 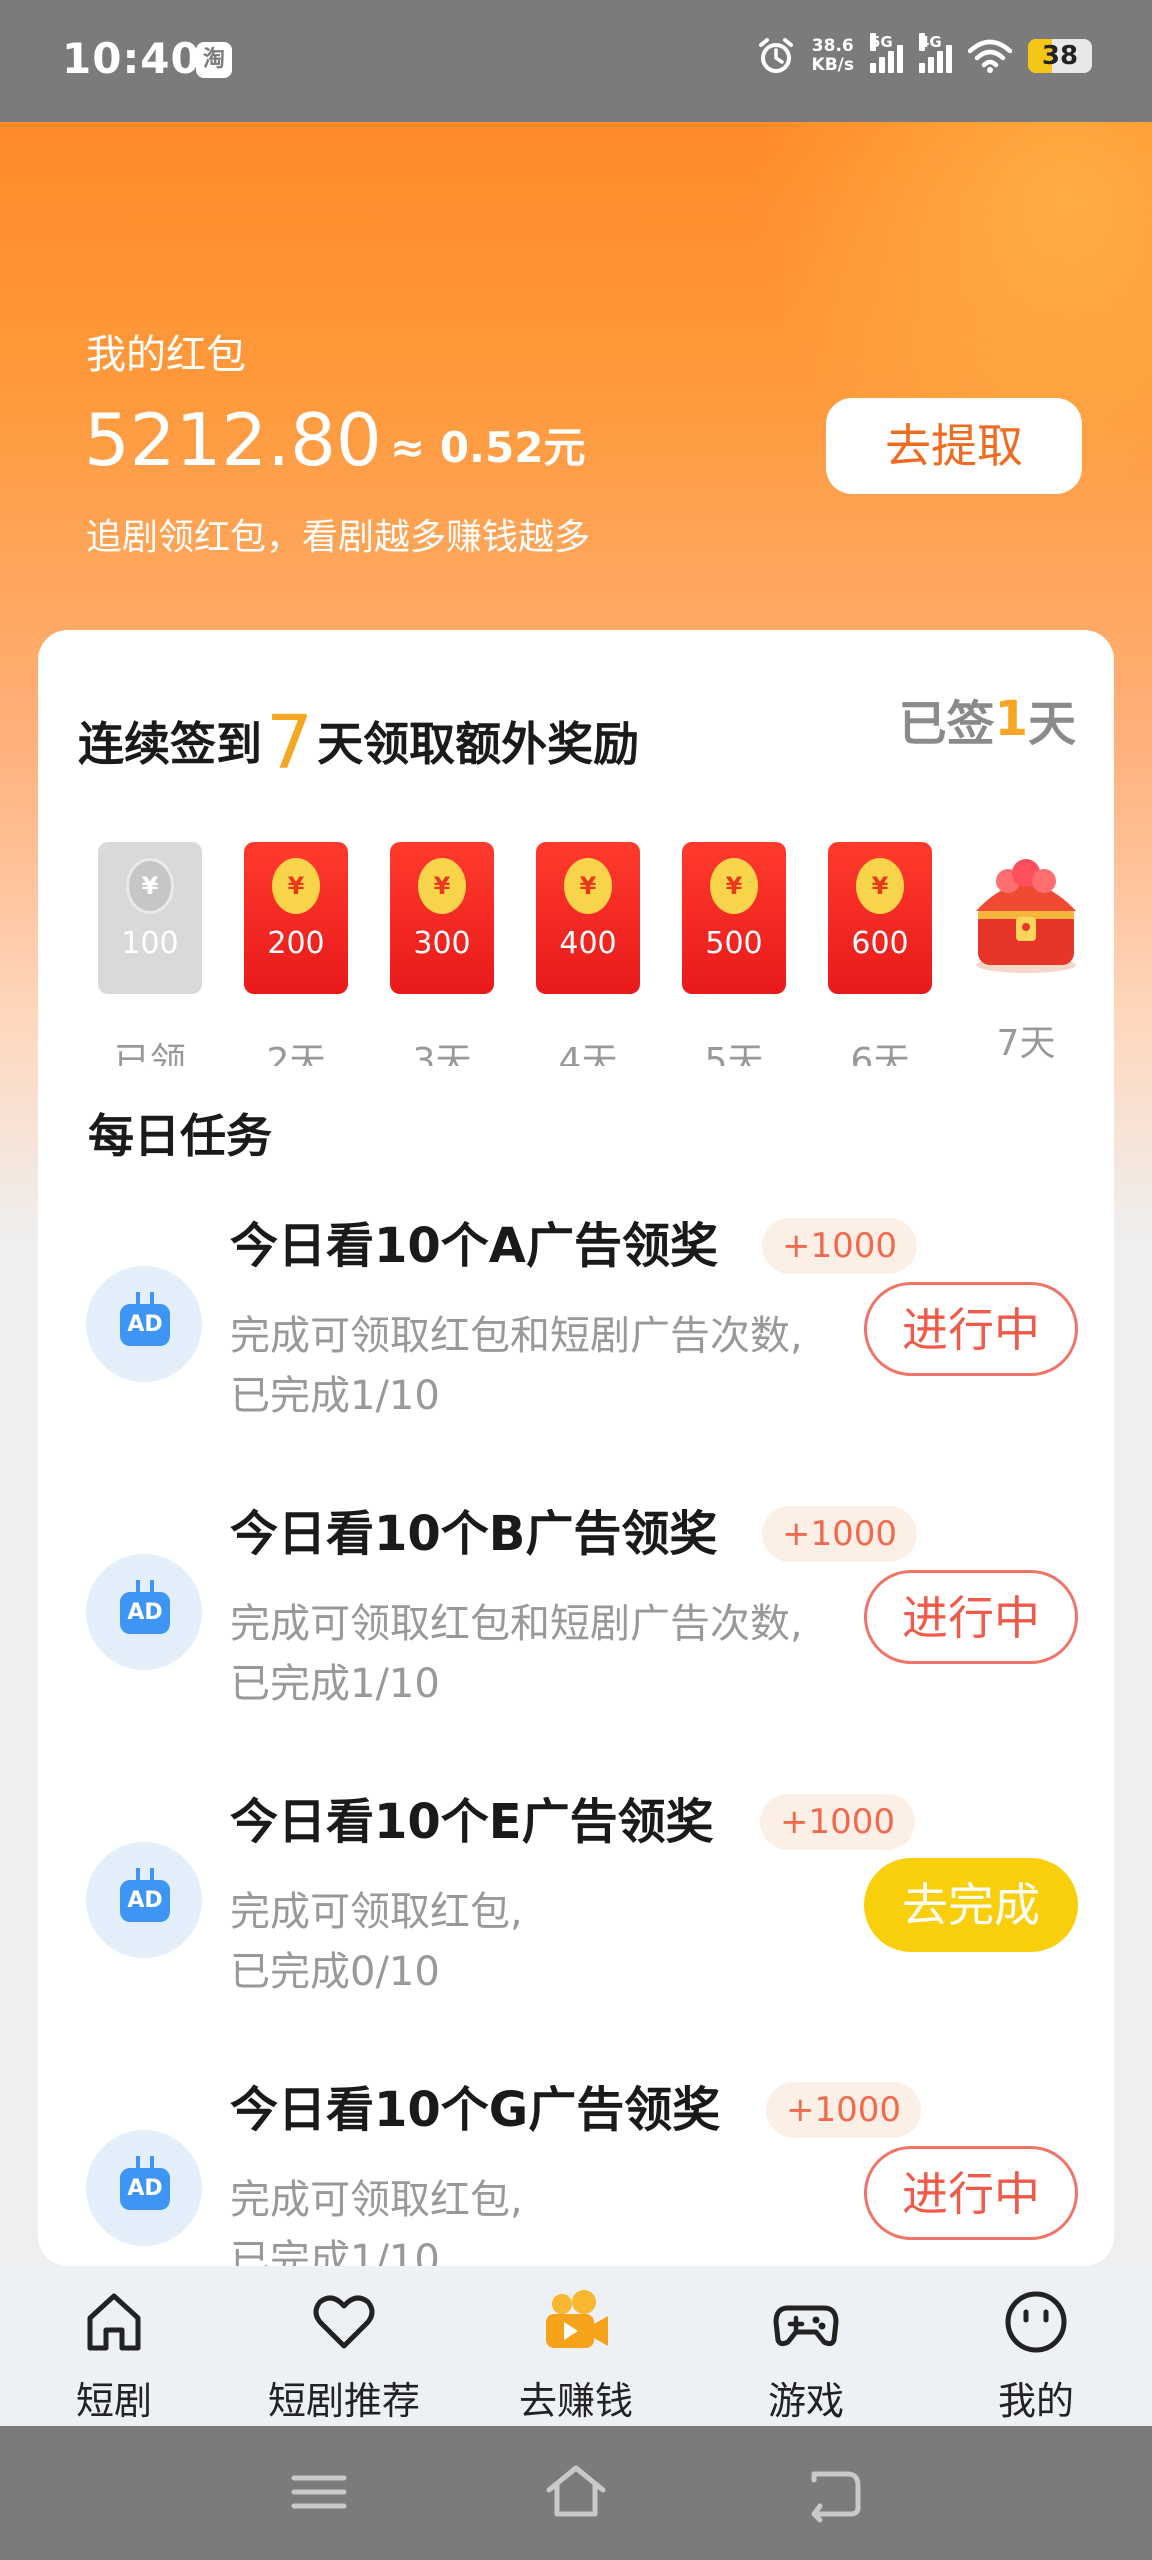 I want to click on network-speed: 38.6 KB/s, so click(x=832, y=55).